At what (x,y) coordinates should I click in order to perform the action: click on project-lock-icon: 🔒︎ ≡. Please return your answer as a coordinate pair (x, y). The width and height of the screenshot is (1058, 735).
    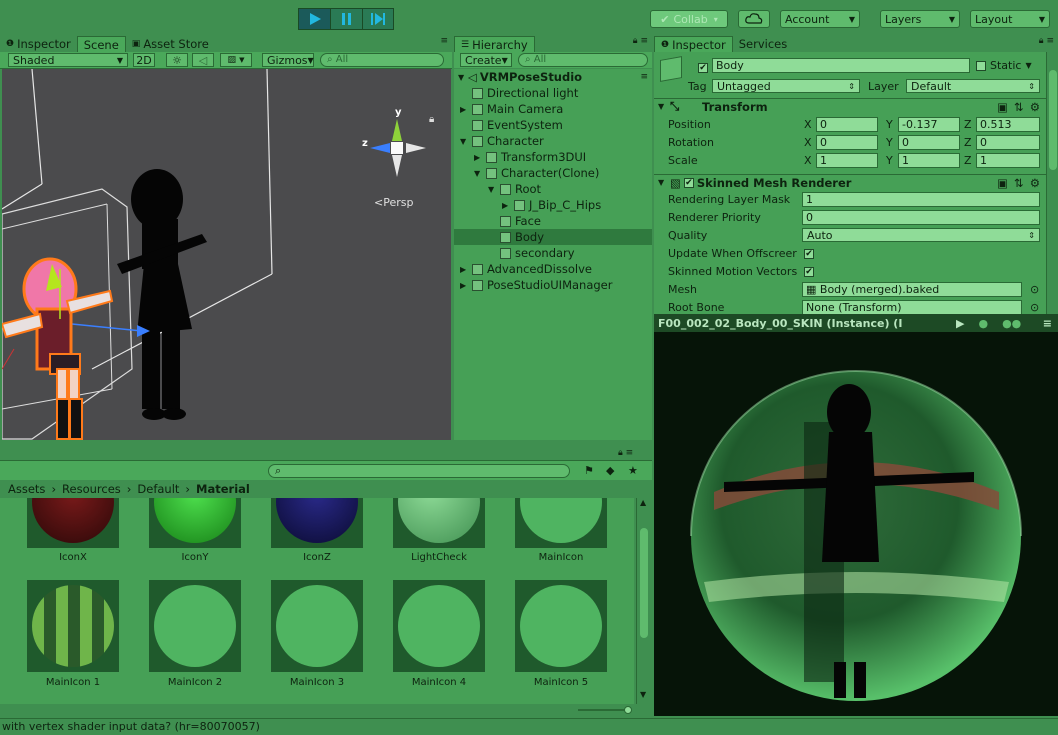
    Looking at the image, I should click on (625, 453).